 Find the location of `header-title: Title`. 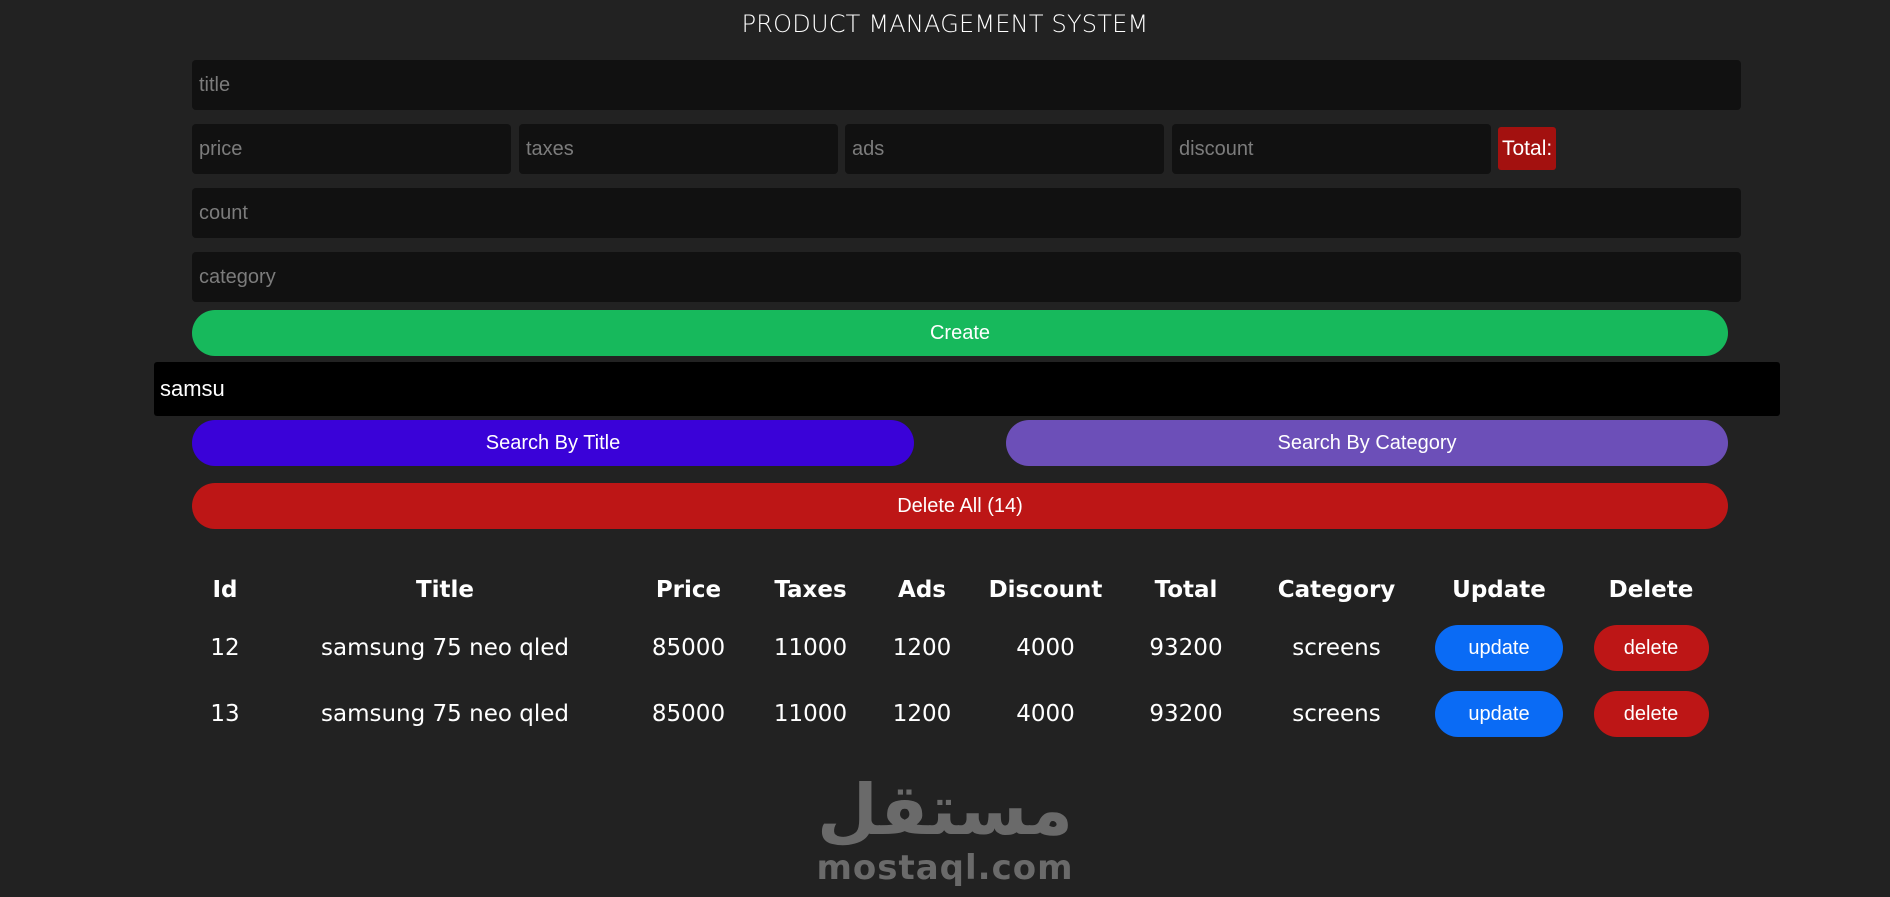

header-title: Title is located at coordinates (445, 590).